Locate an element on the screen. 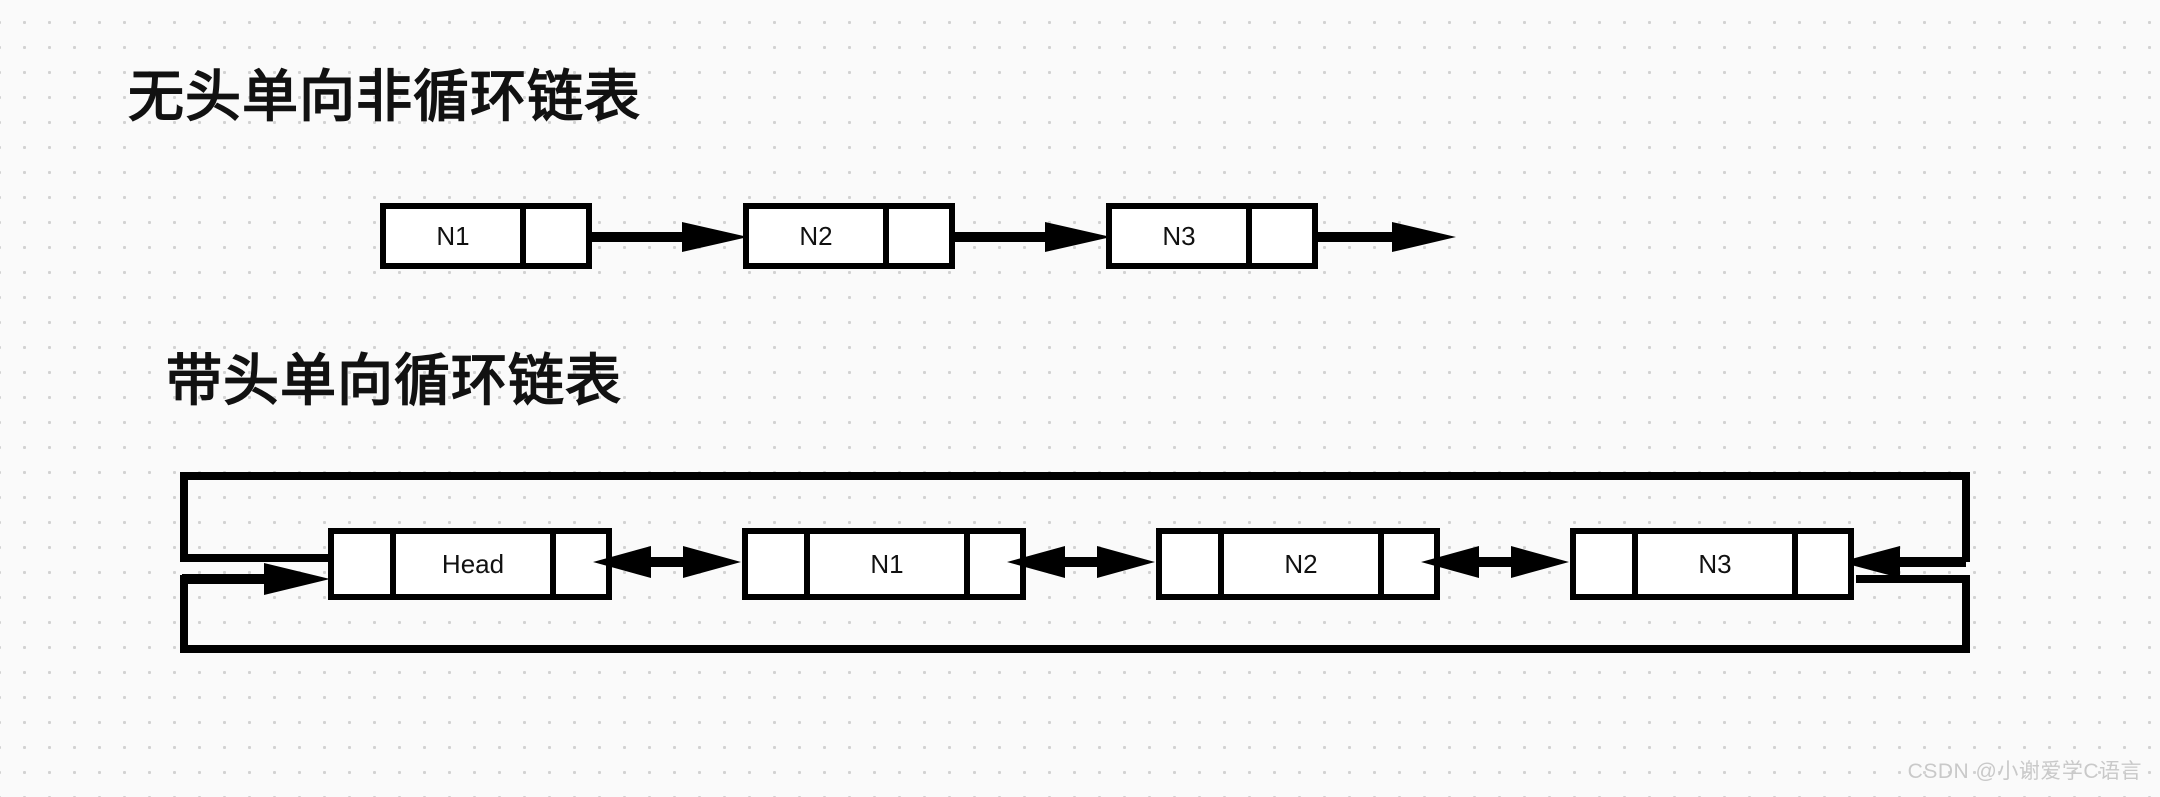 This screenshot has height=797, width=2160. node-n3-singly: N3 is located at coordinates (1212, 236).